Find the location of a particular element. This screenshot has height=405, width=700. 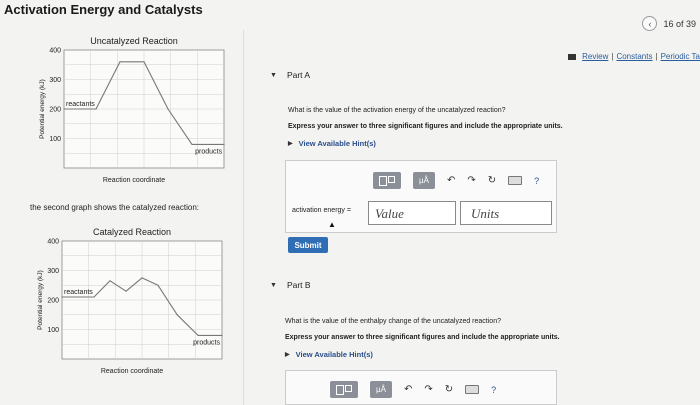

chevron-left-icon: ‹ is located at coordinates (650, 23).